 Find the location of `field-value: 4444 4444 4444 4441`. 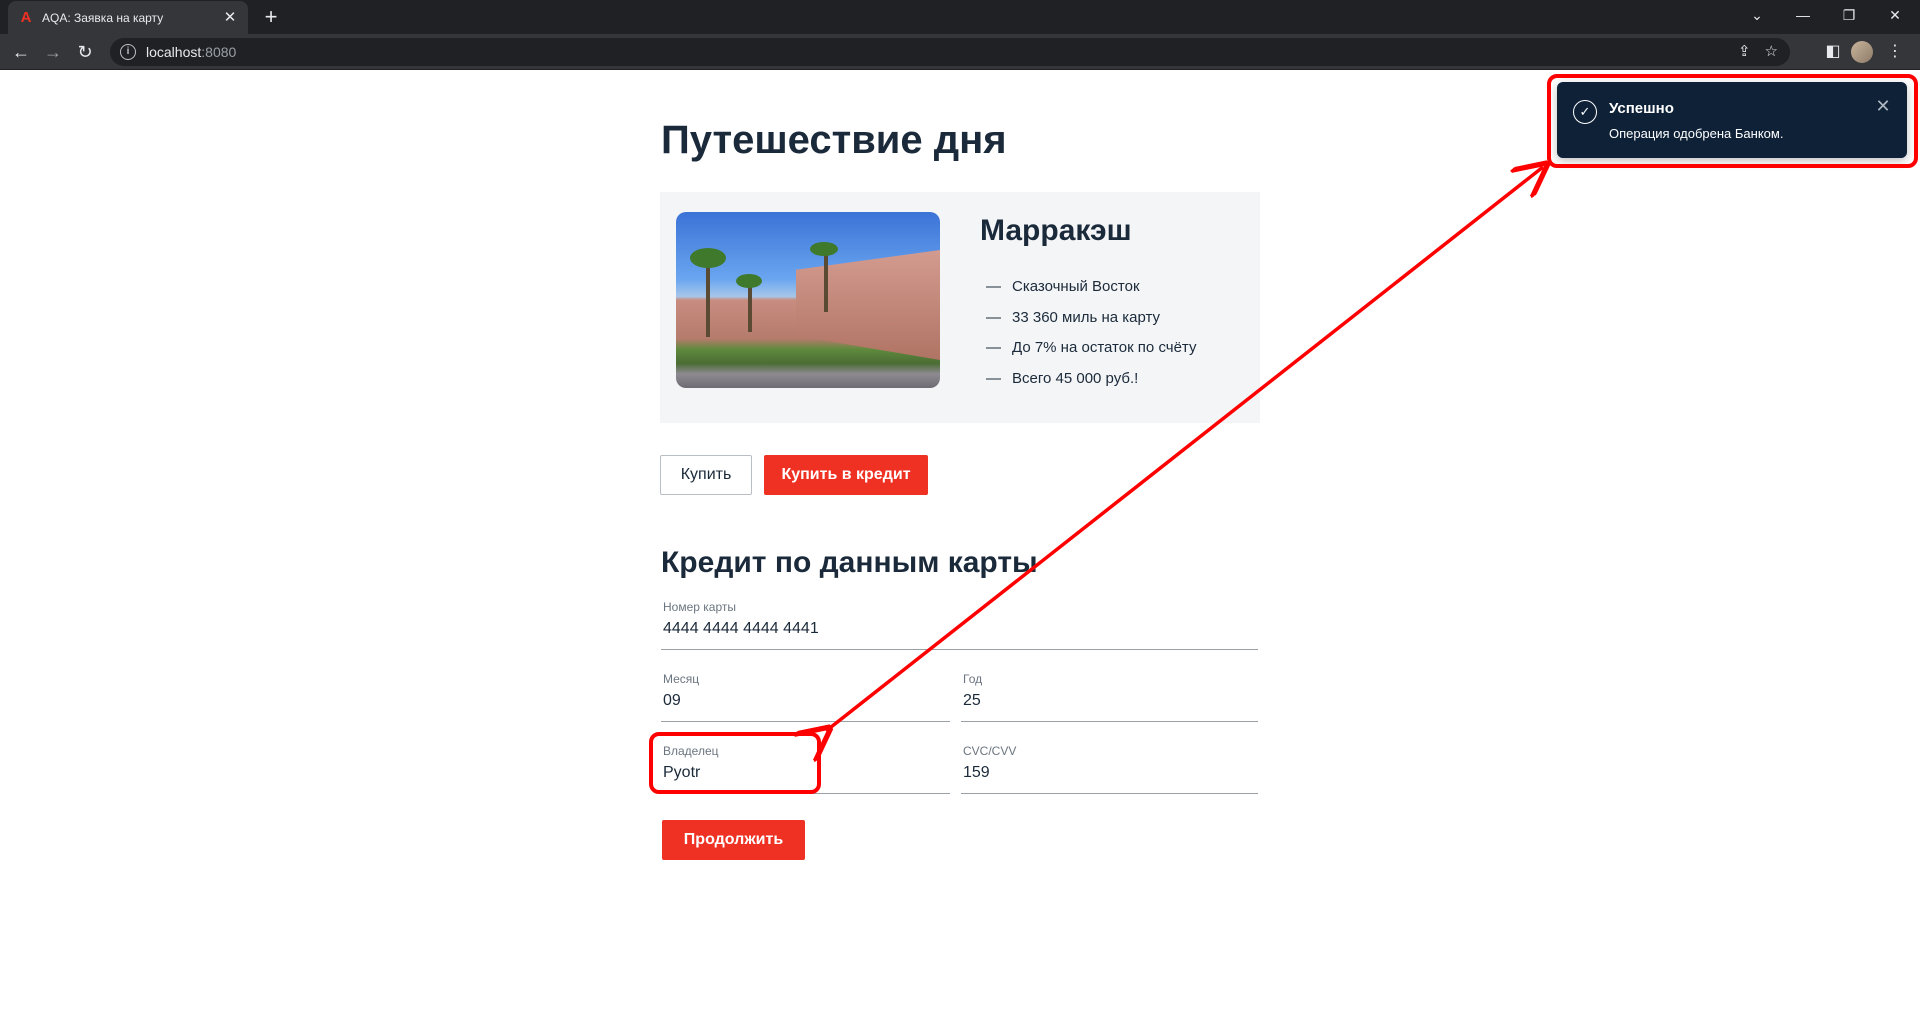

field-value: 4444 4444 4444 4441 is located at coordinates (741, 628).